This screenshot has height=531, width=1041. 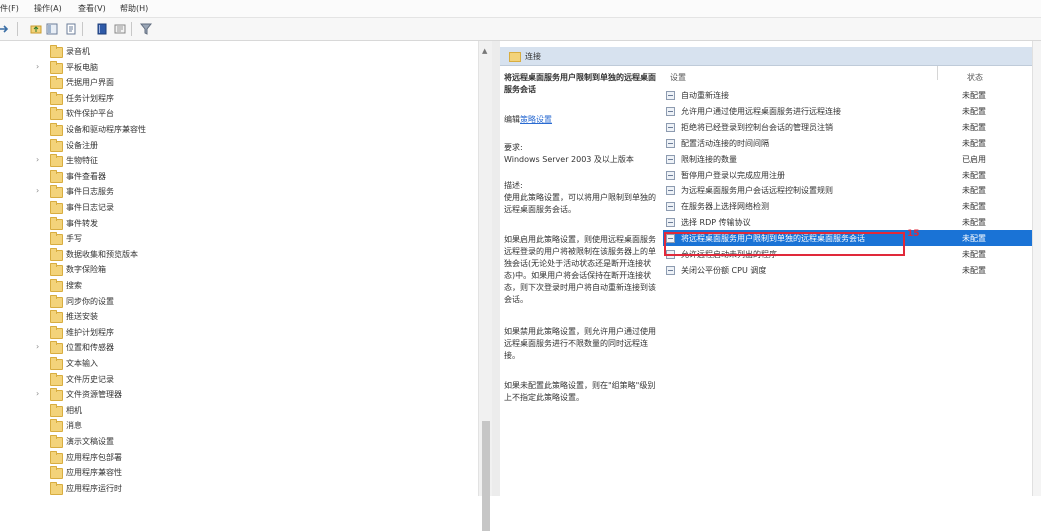 What do you see at coordinates (235, 99) in the screenshot?
I see `tree-item: 任务计划程序` at bounding box center [235, 99].